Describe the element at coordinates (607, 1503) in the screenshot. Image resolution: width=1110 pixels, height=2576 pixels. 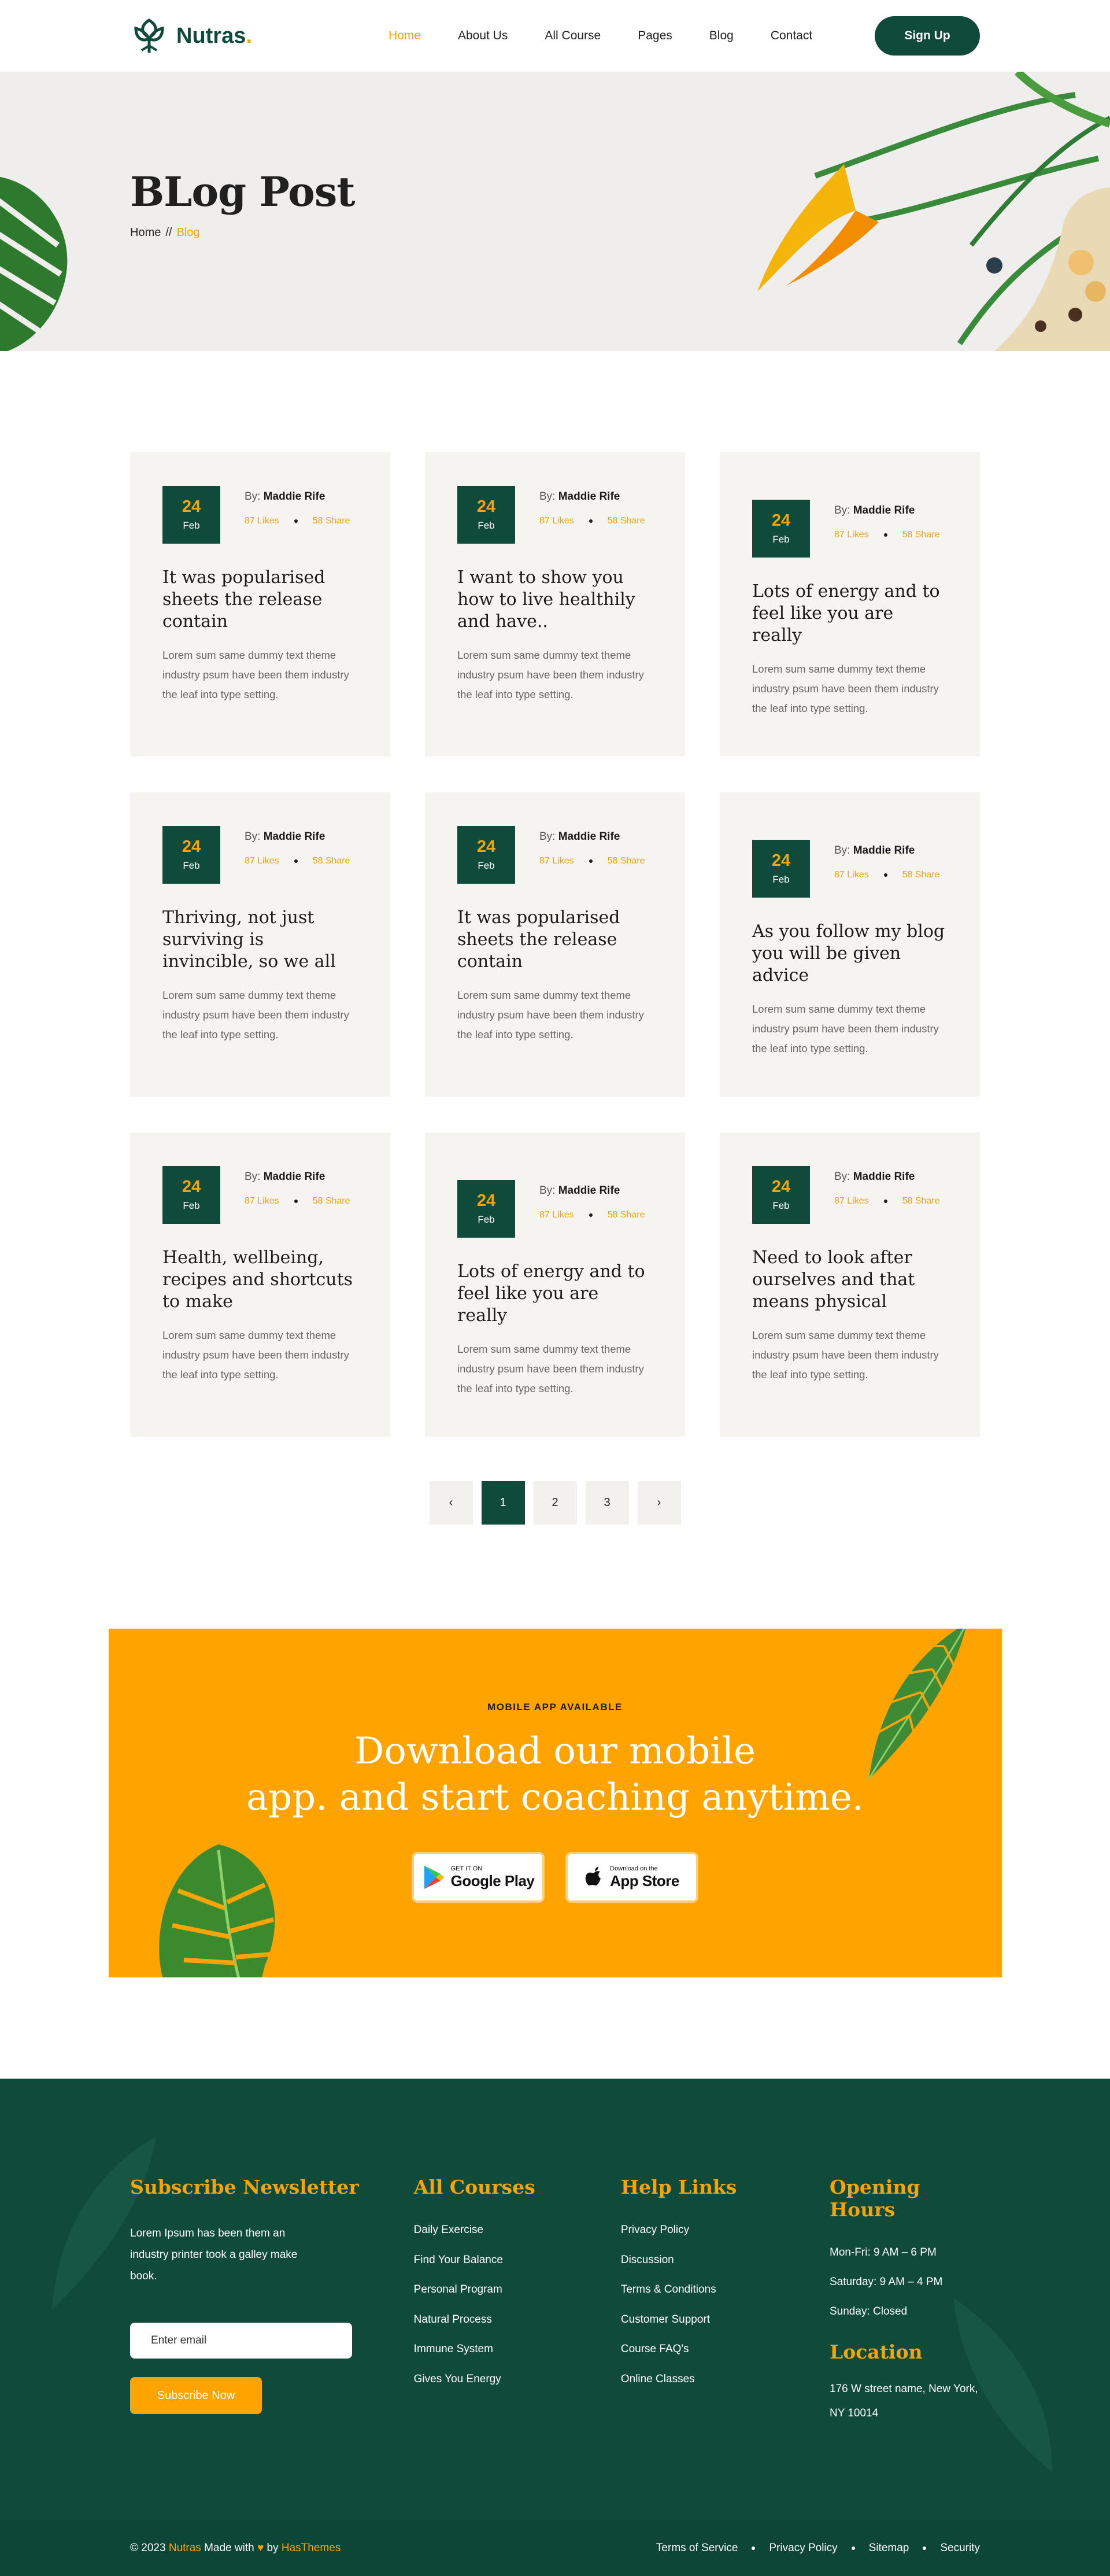
I see `page-3-button: 3` at that location.